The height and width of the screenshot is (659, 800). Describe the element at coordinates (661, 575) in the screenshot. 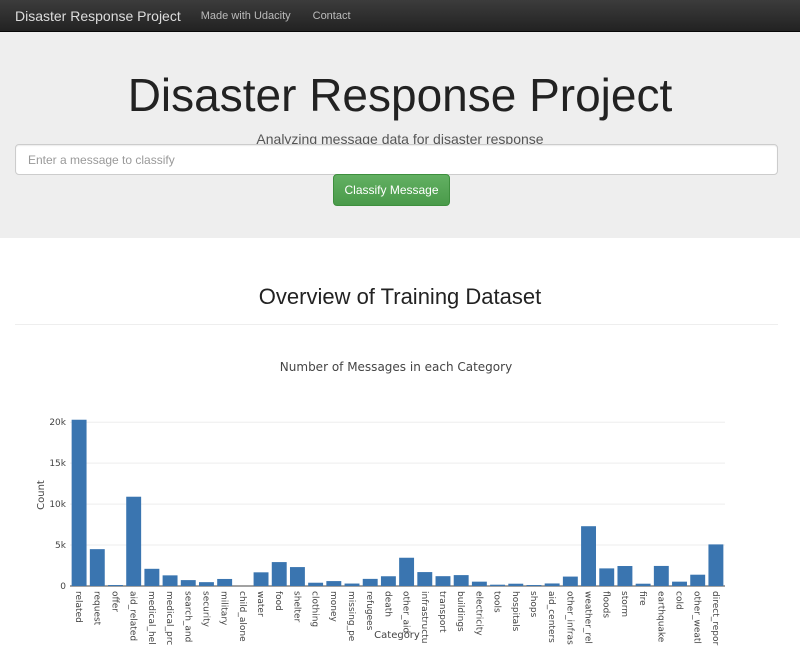

I see `bar-earthquake` at that location.